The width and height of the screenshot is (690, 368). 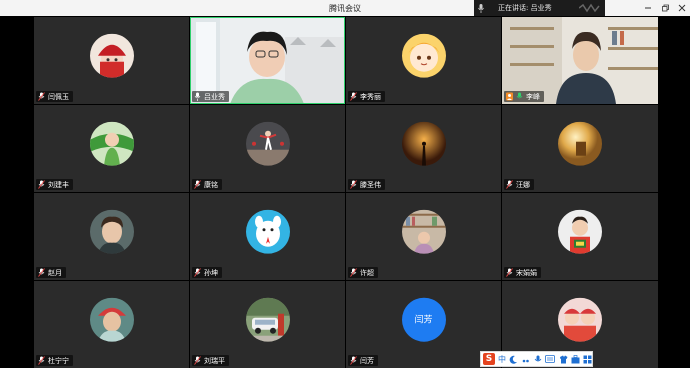 I want to click on speaking-indicator: 正在讲话: 吕业秀, so click(x=539, y=8).